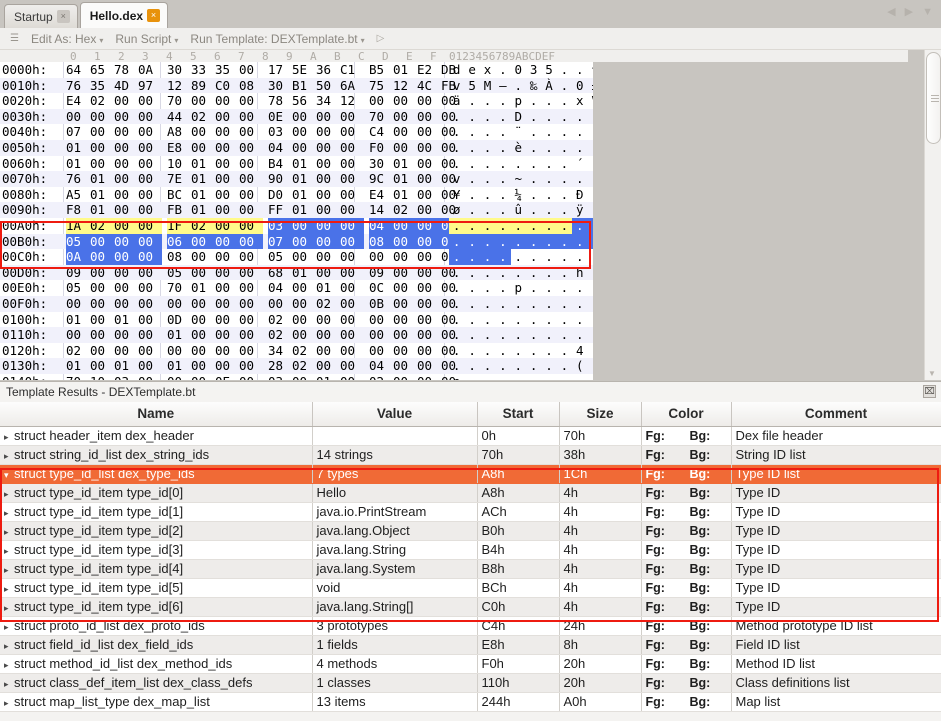 Image resolution: width=941 pixels, height=721 pixels. I want to click on hex-byte: FF, so click(280, 210).